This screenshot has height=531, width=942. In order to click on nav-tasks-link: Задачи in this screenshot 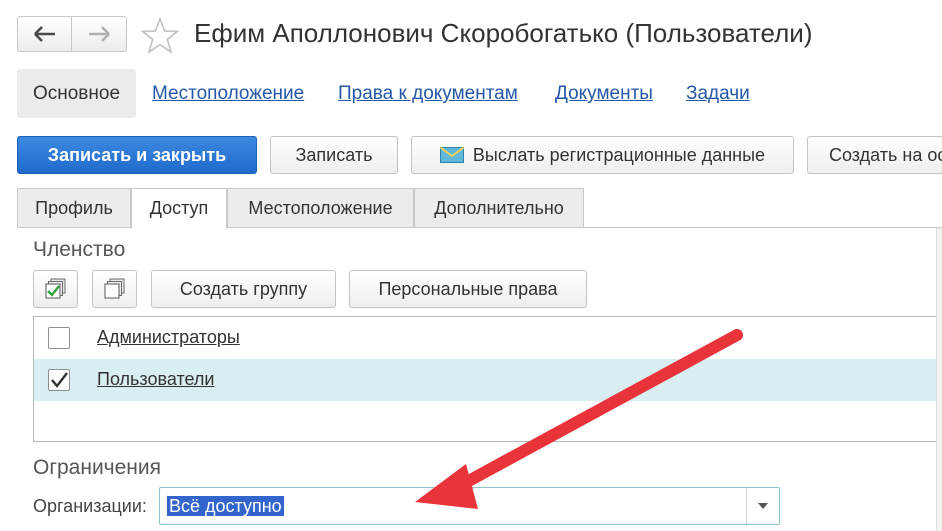, I will do `click(718, 94)`.